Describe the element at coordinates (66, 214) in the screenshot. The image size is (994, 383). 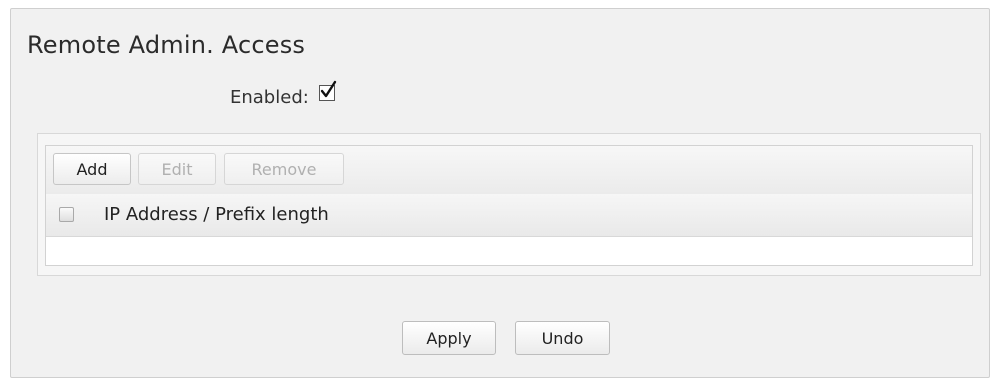
I see `select-all-checkbox` at that location.